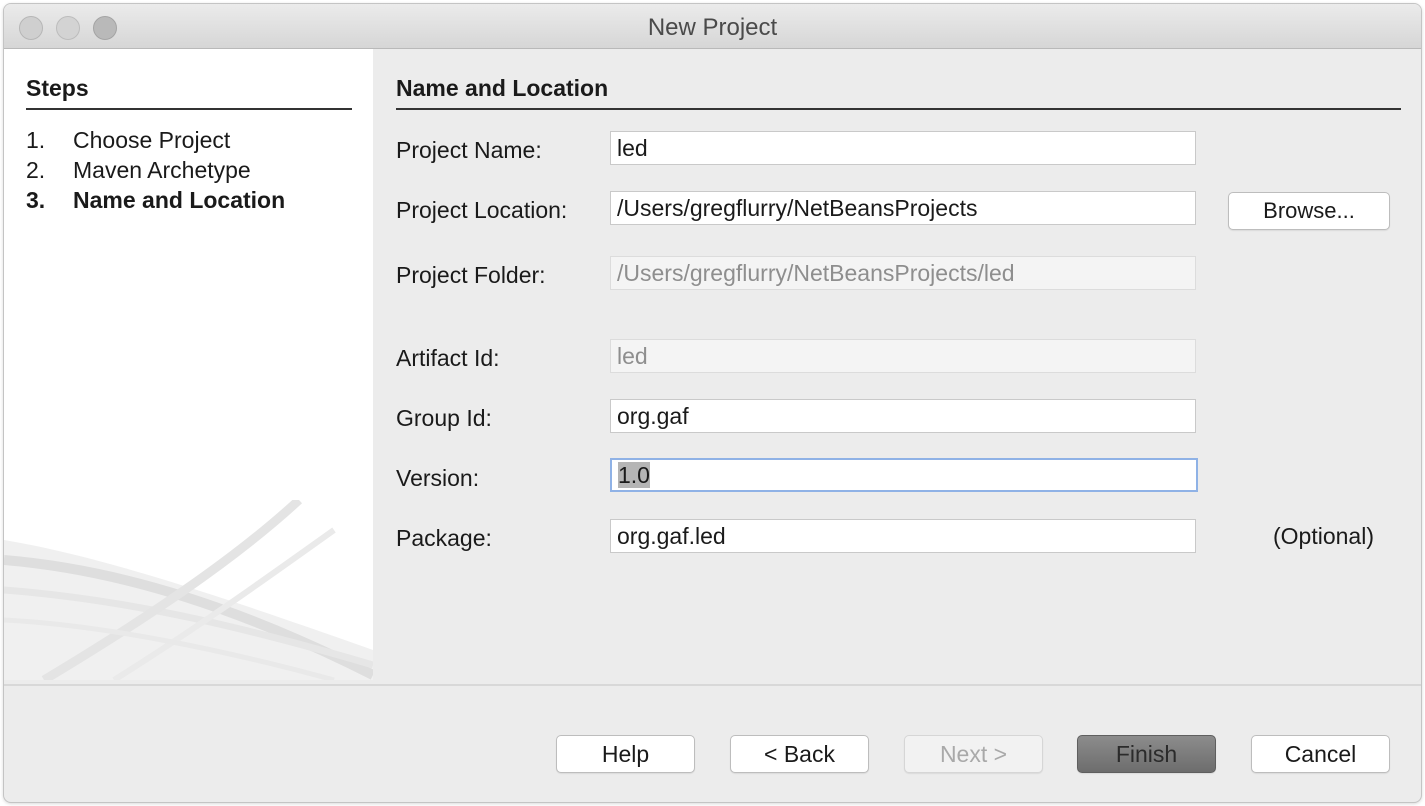  What do you see at coordinates (36, 170) in the screenshot?
I see `step-number: 2.` at bounding box center [36, 170].